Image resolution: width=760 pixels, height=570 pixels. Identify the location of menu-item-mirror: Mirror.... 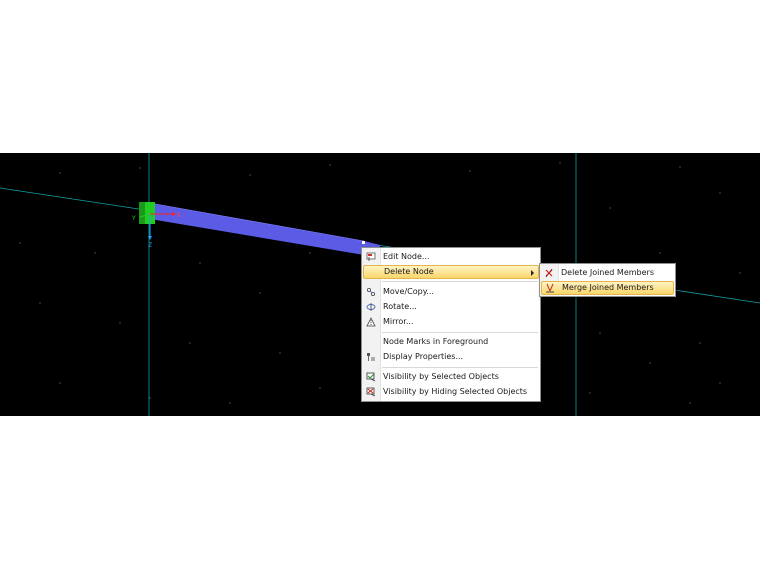
(451, 322).